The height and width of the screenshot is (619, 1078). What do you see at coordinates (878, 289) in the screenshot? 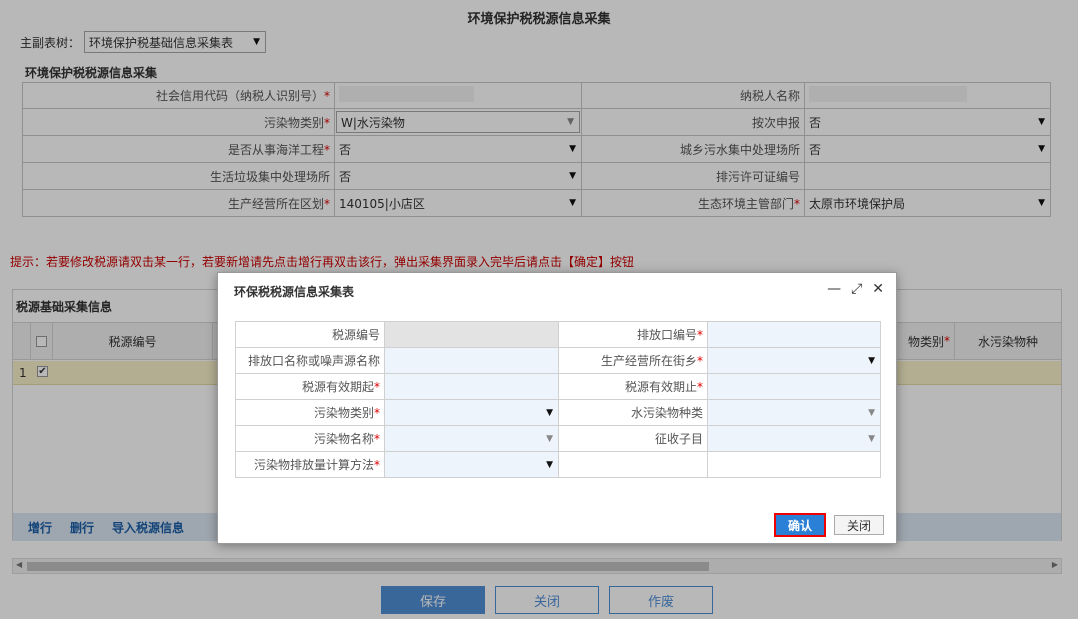
I see `close-icon: ✕` at bounding box center [878, 289].